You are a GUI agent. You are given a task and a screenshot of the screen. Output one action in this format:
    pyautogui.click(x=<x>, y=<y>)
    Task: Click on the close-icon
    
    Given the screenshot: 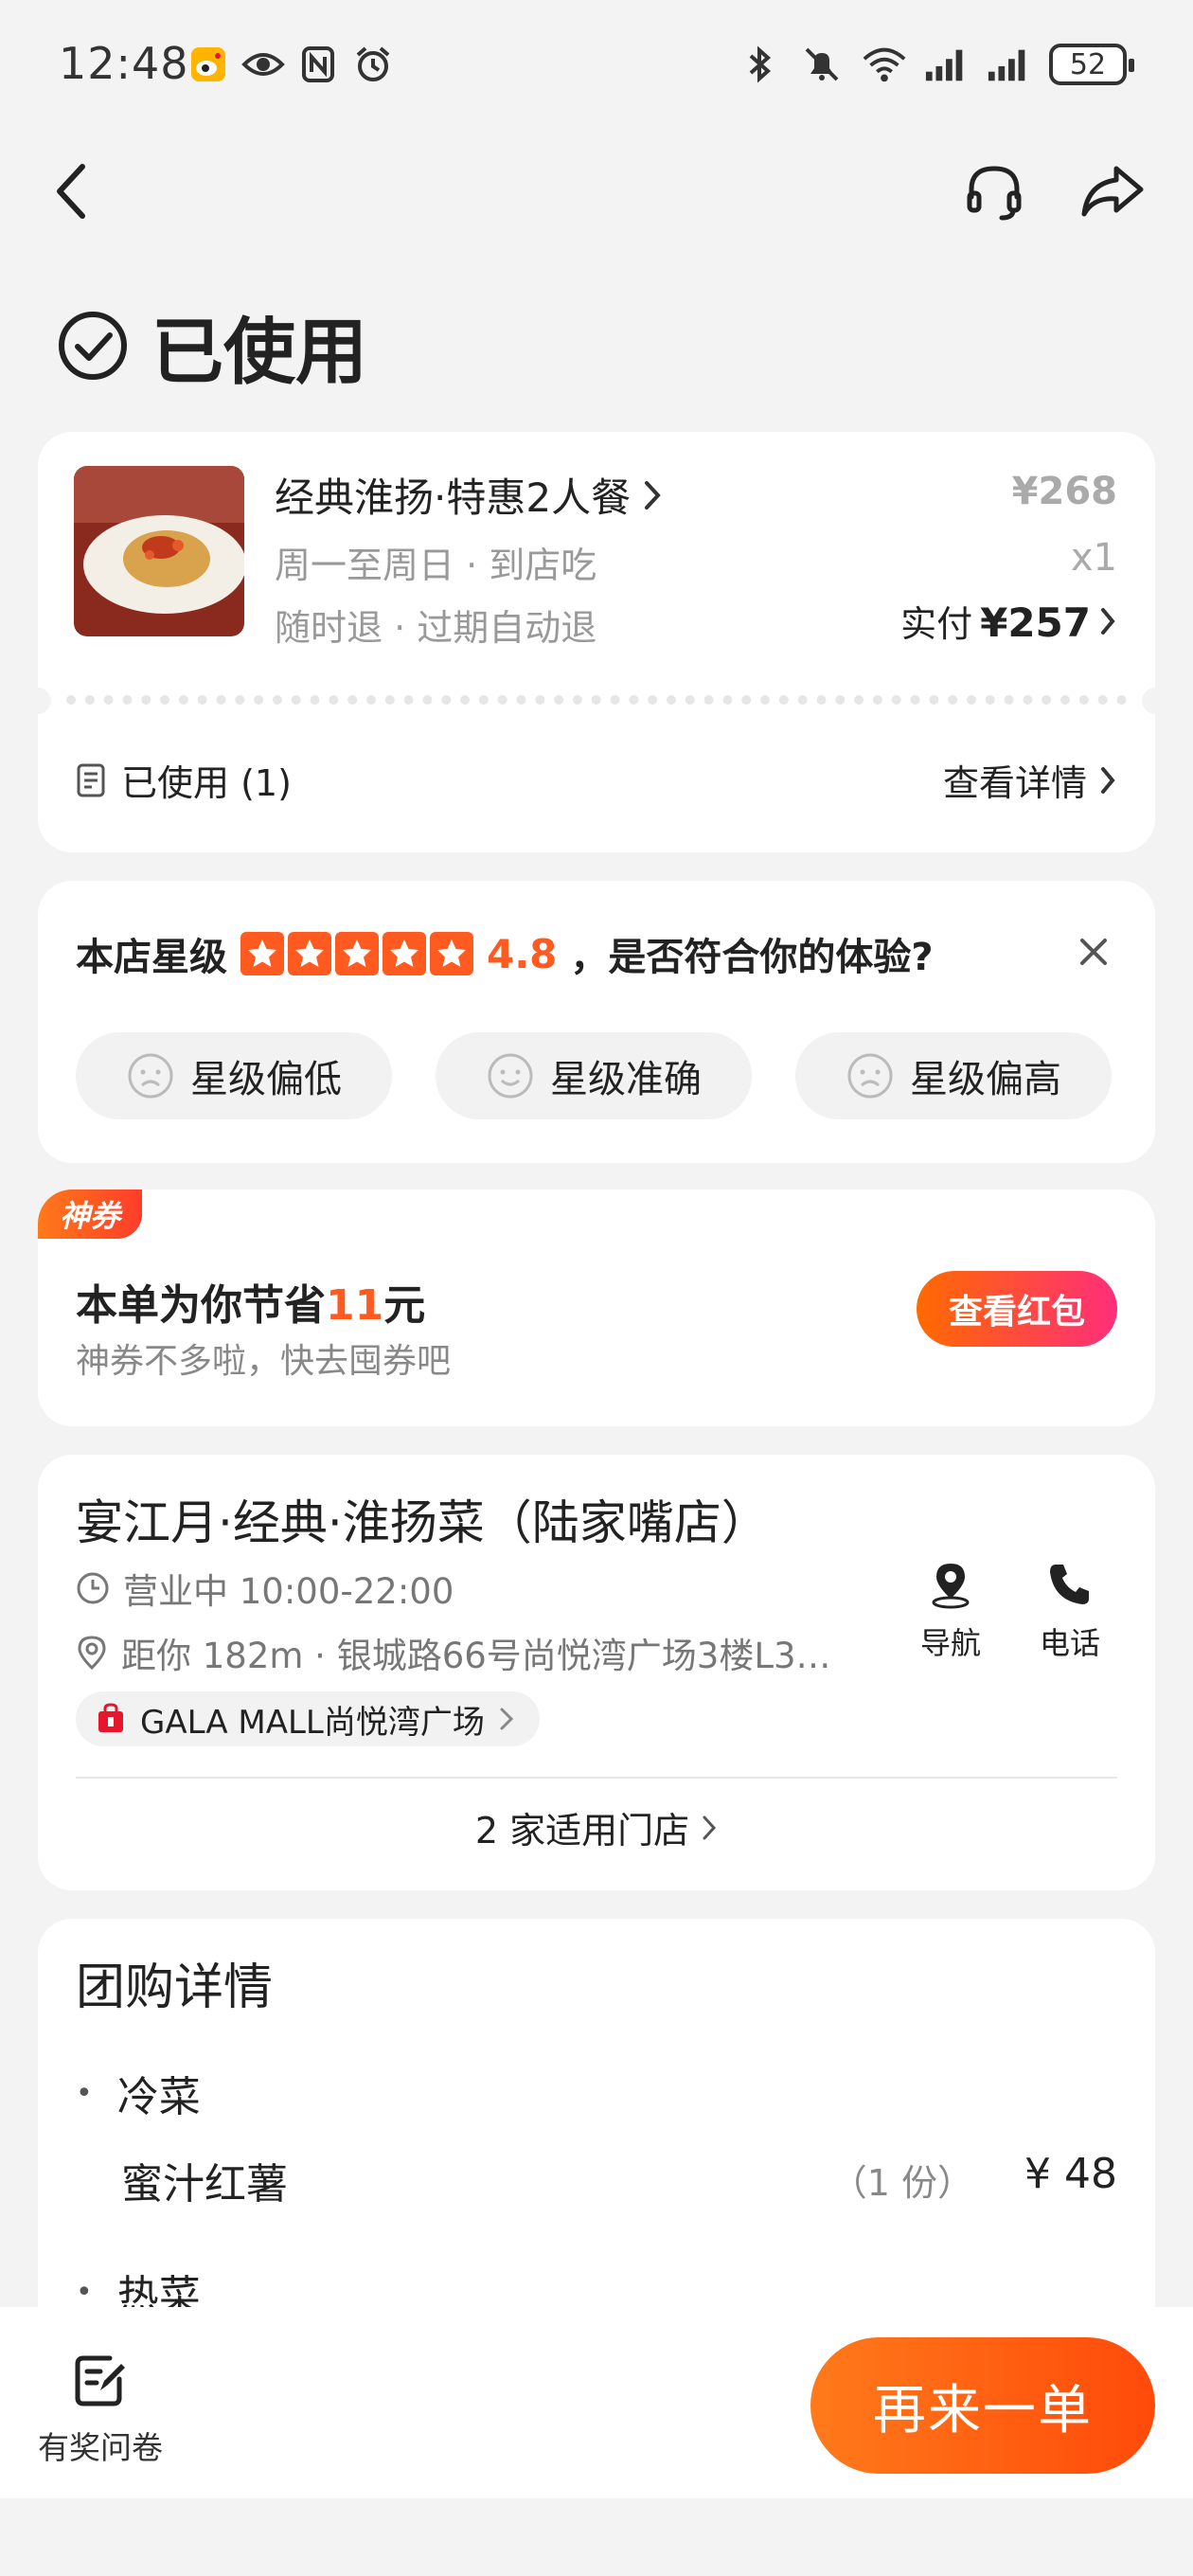 What is the action you would take?
    pyautogui.click(x=1093, y=952)
    